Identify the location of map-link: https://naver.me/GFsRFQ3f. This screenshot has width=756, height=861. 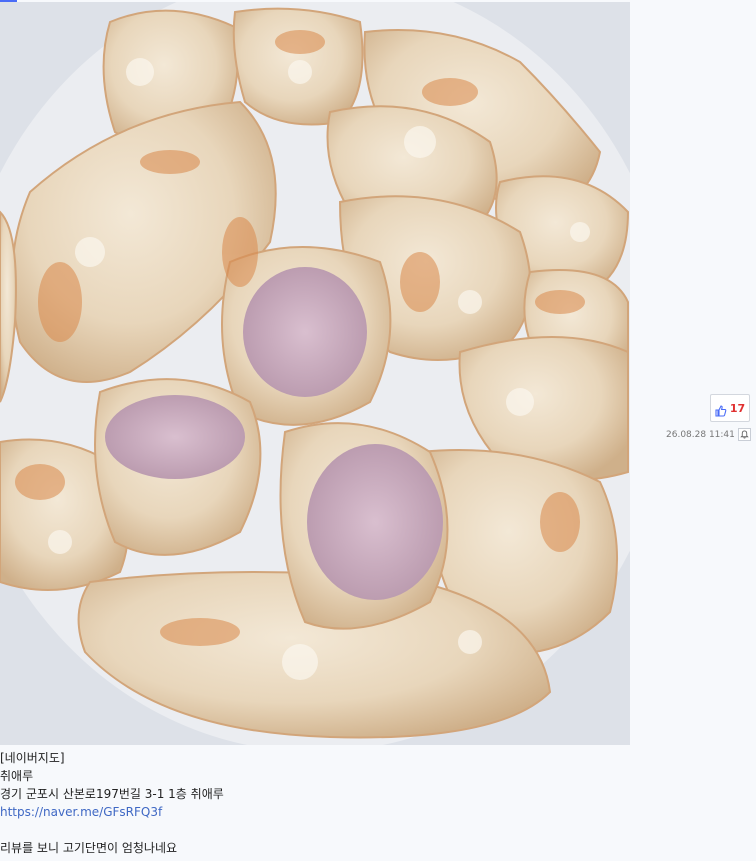
(81, 812).